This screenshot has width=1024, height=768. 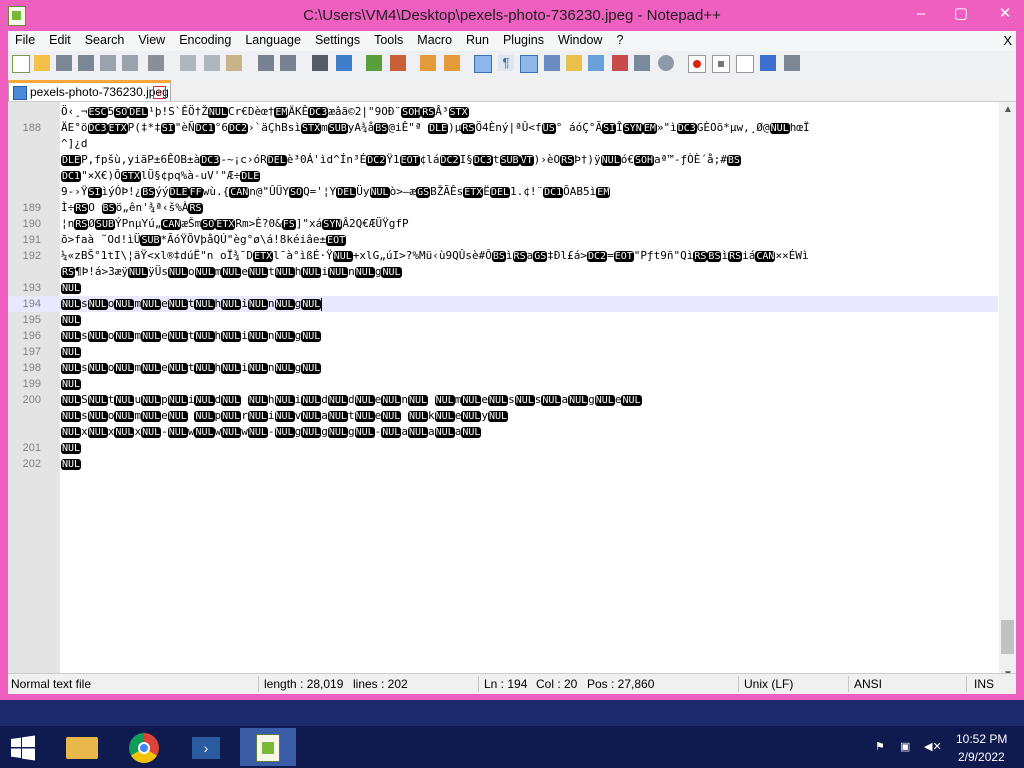 I want to click on editor-line: 193 NUL, so click(x=503, y=288).